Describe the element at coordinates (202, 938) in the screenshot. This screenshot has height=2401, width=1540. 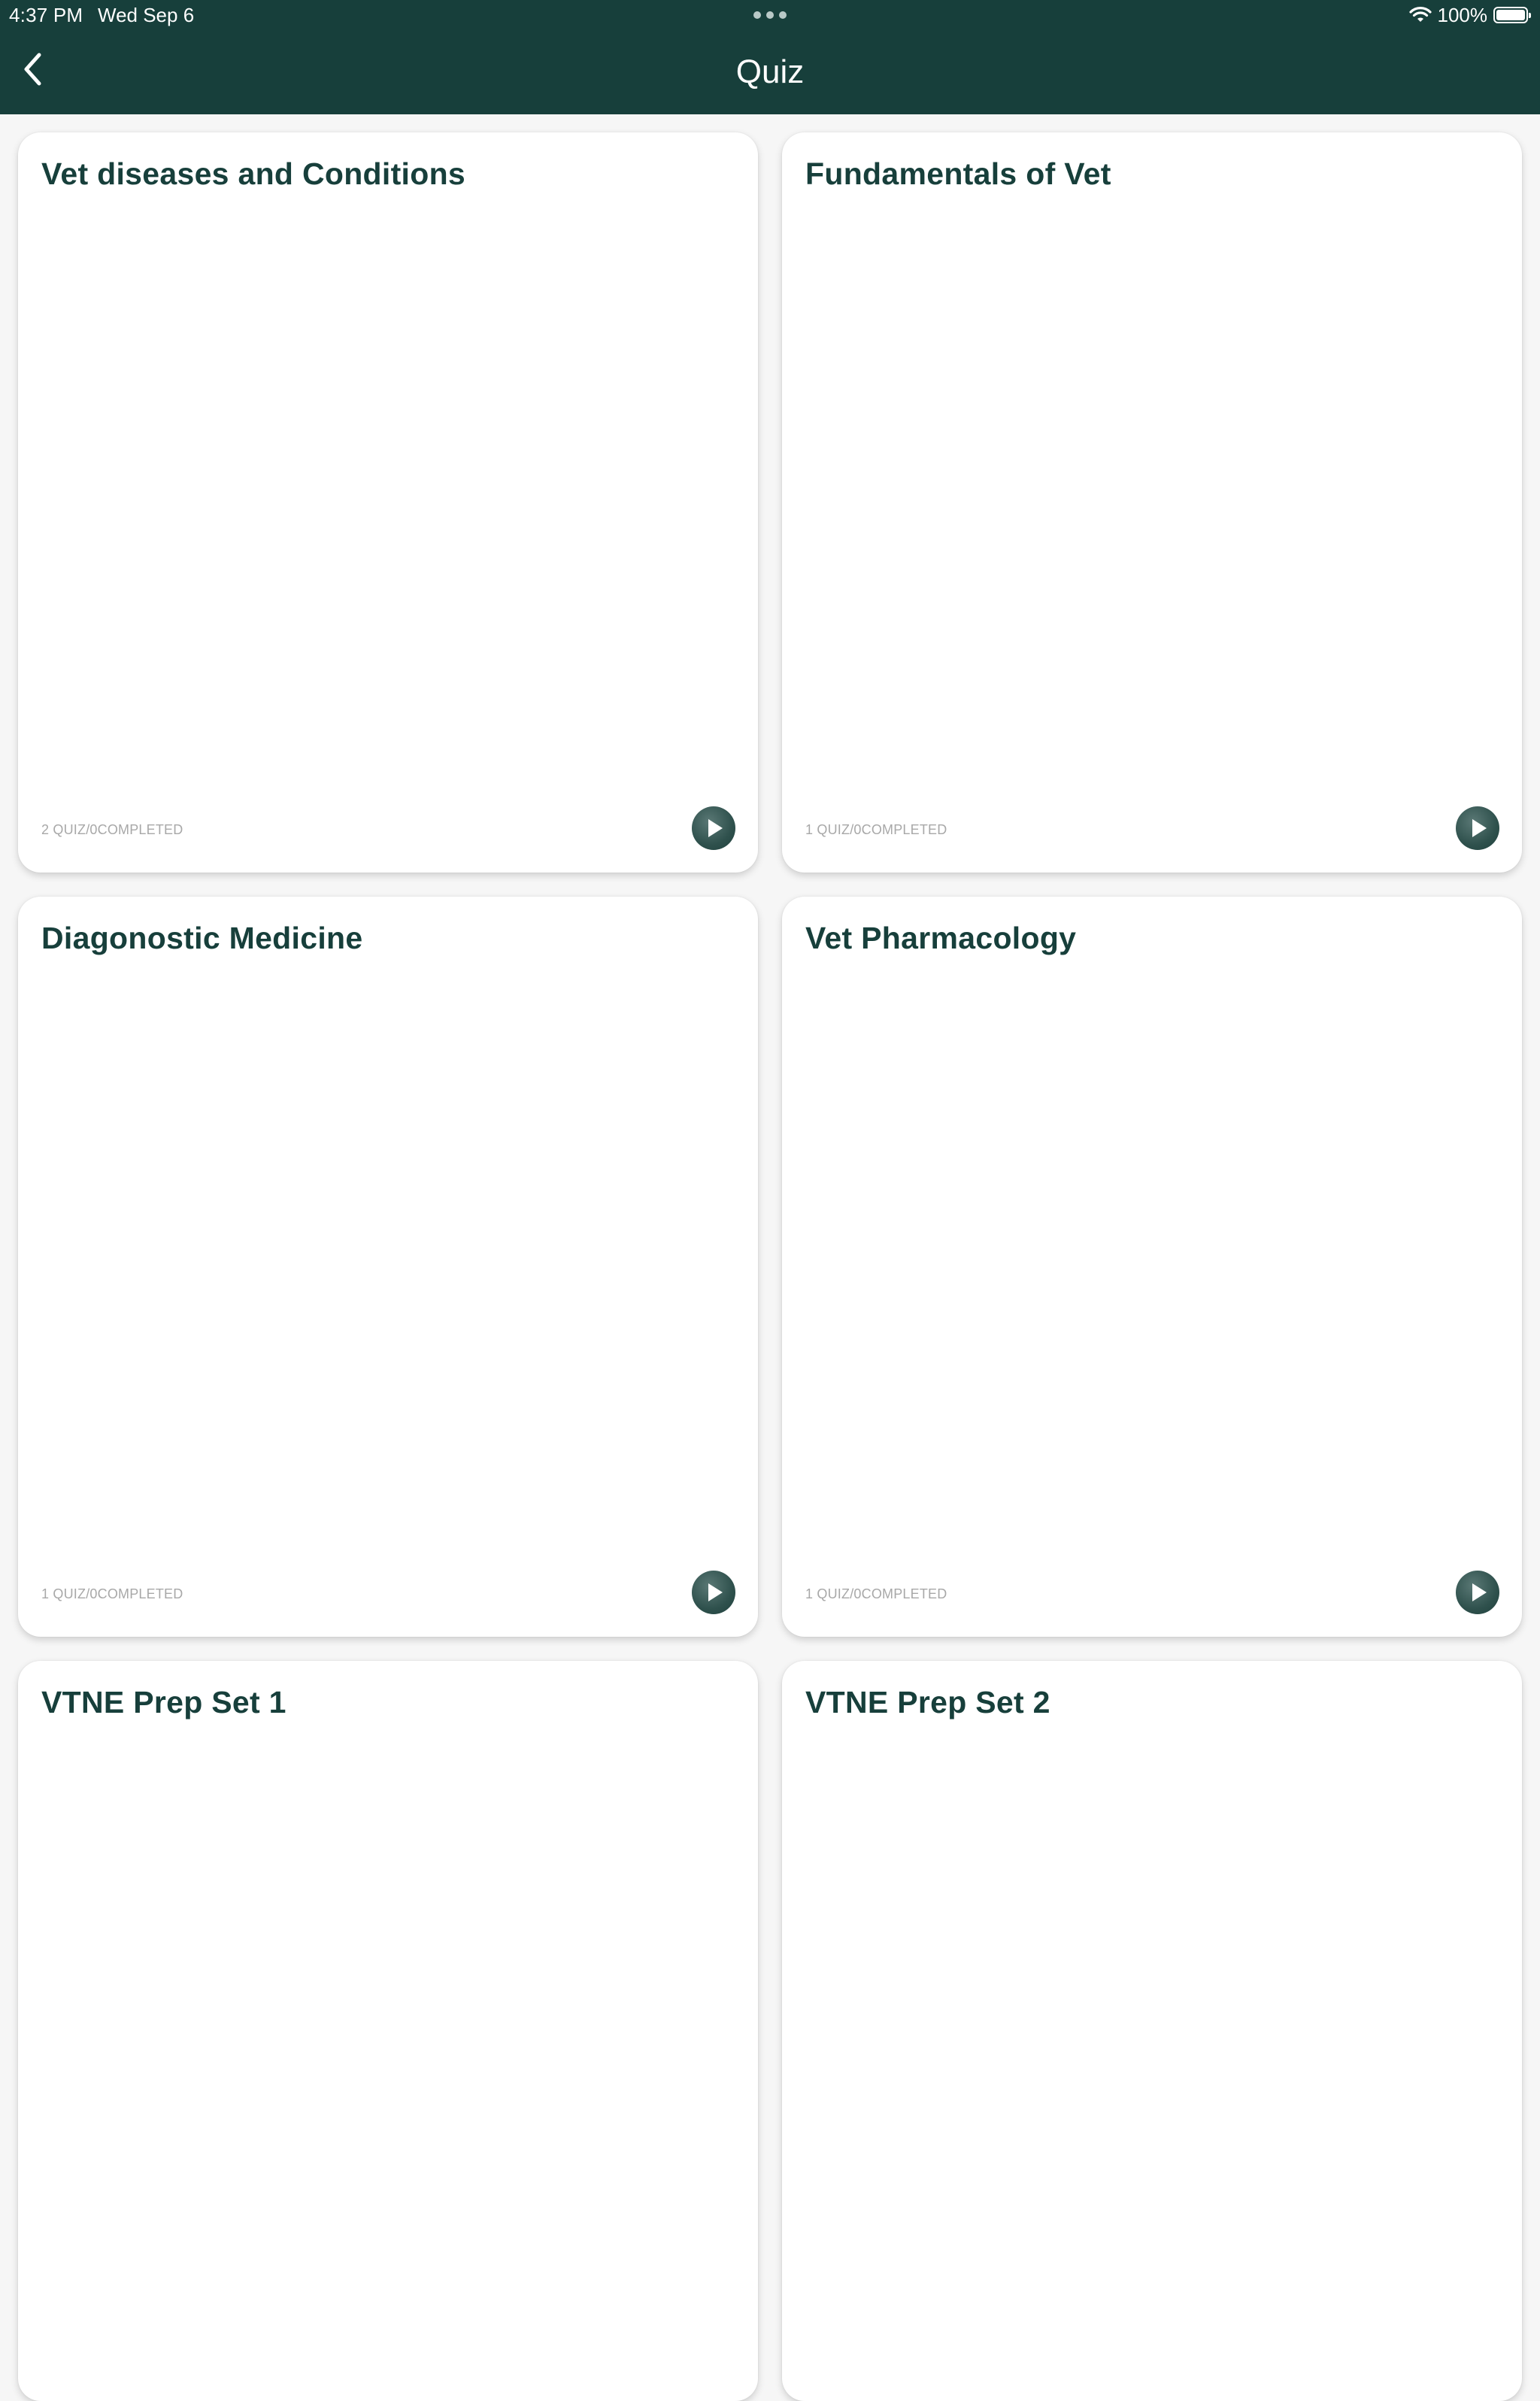
I see `quiz-card-title: Diagonostic Medicine` at that location.